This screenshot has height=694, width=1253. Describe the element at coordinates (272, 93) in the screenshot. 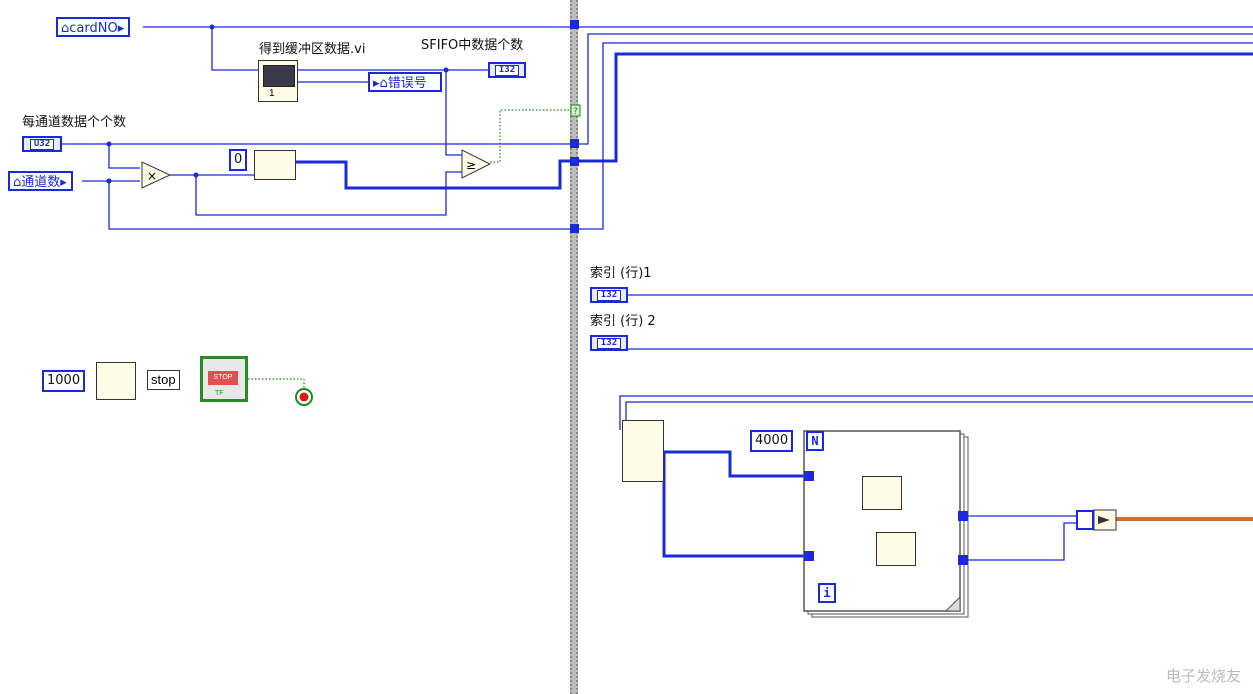

I see `subvi-terminal: 1` at that location.